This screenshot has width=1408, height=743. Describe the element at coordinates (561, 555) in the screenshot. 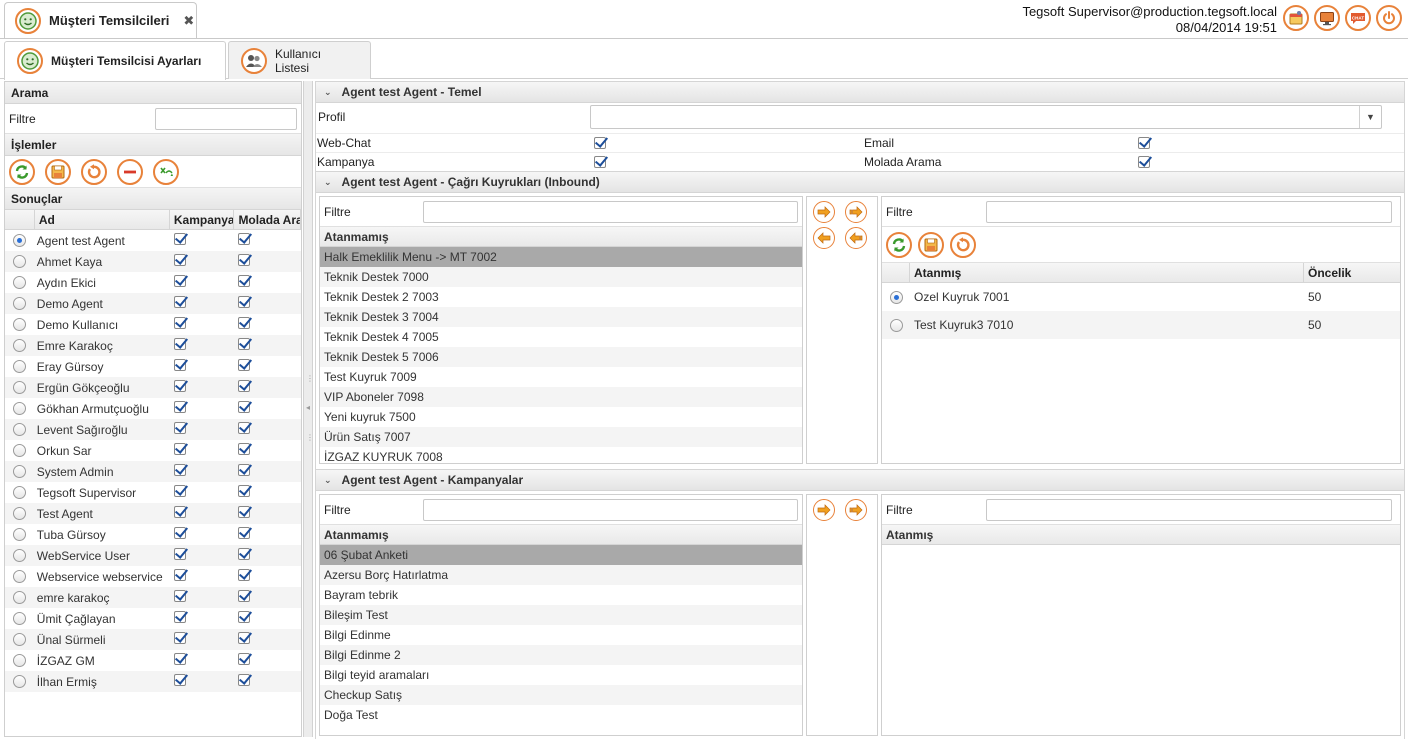

I see `list-item: 06 Şubat Anketi` at that location.